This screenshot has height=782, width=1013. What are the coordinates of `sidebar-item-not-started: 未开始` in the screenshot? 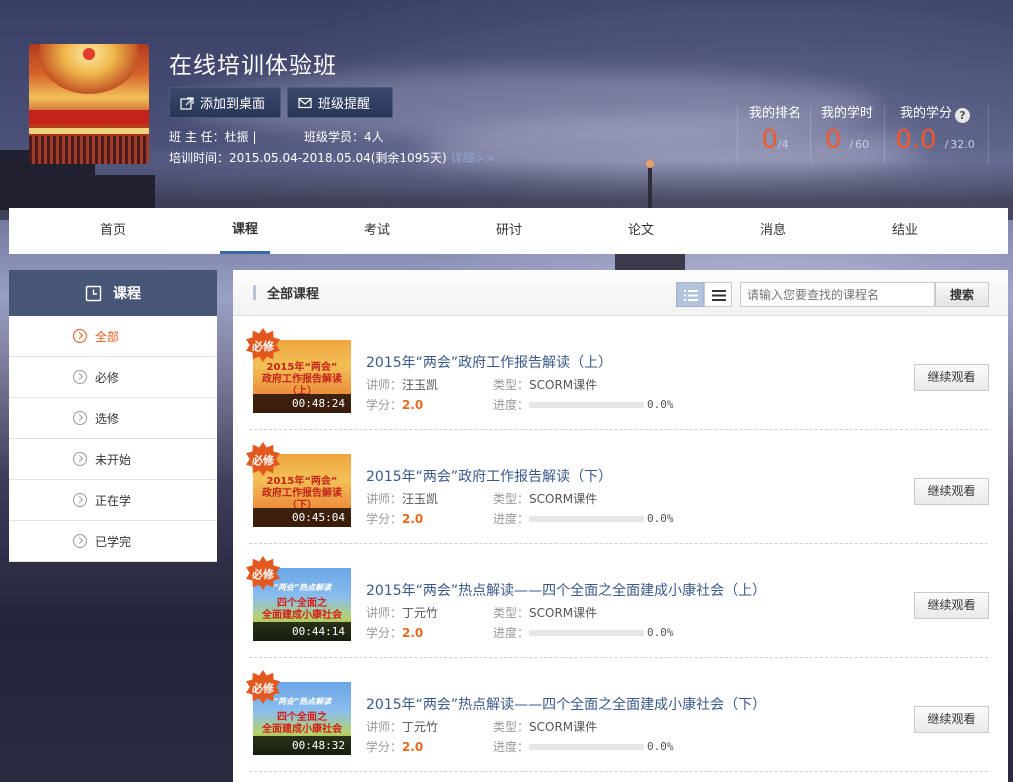 It's located at (113, 459).